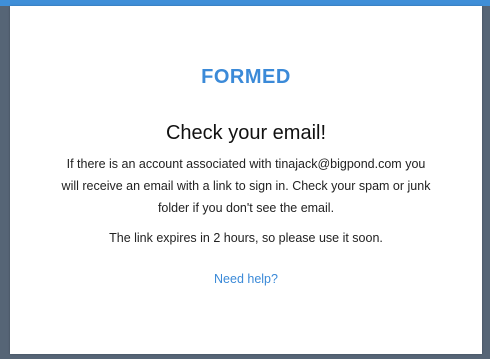  I want to click on need-help-container: Need help?, so click(246, 279).